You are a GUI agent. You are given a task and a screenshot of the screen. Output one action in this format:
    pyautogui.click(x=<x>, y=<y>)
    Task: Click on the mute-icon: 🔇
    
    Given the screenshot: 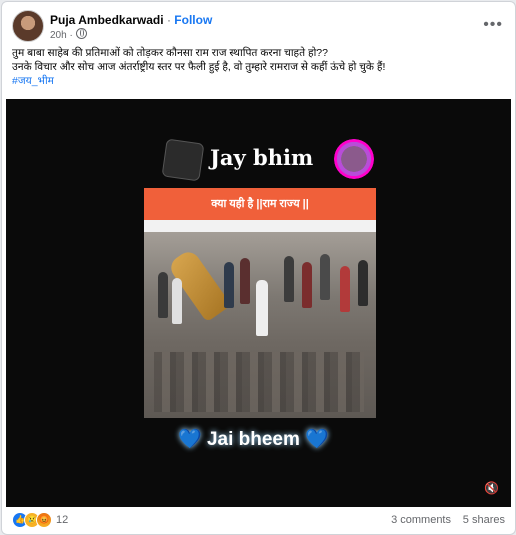 What is the action you would take?
    pyautogui.click(x=491, y=488)
    